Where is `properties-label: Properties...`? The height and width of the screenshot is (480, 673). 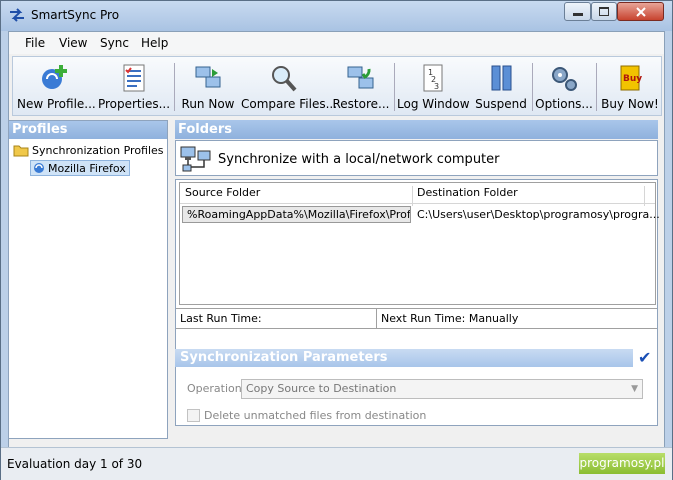
properties-label: Properties... is located at coordinates (134, 104).